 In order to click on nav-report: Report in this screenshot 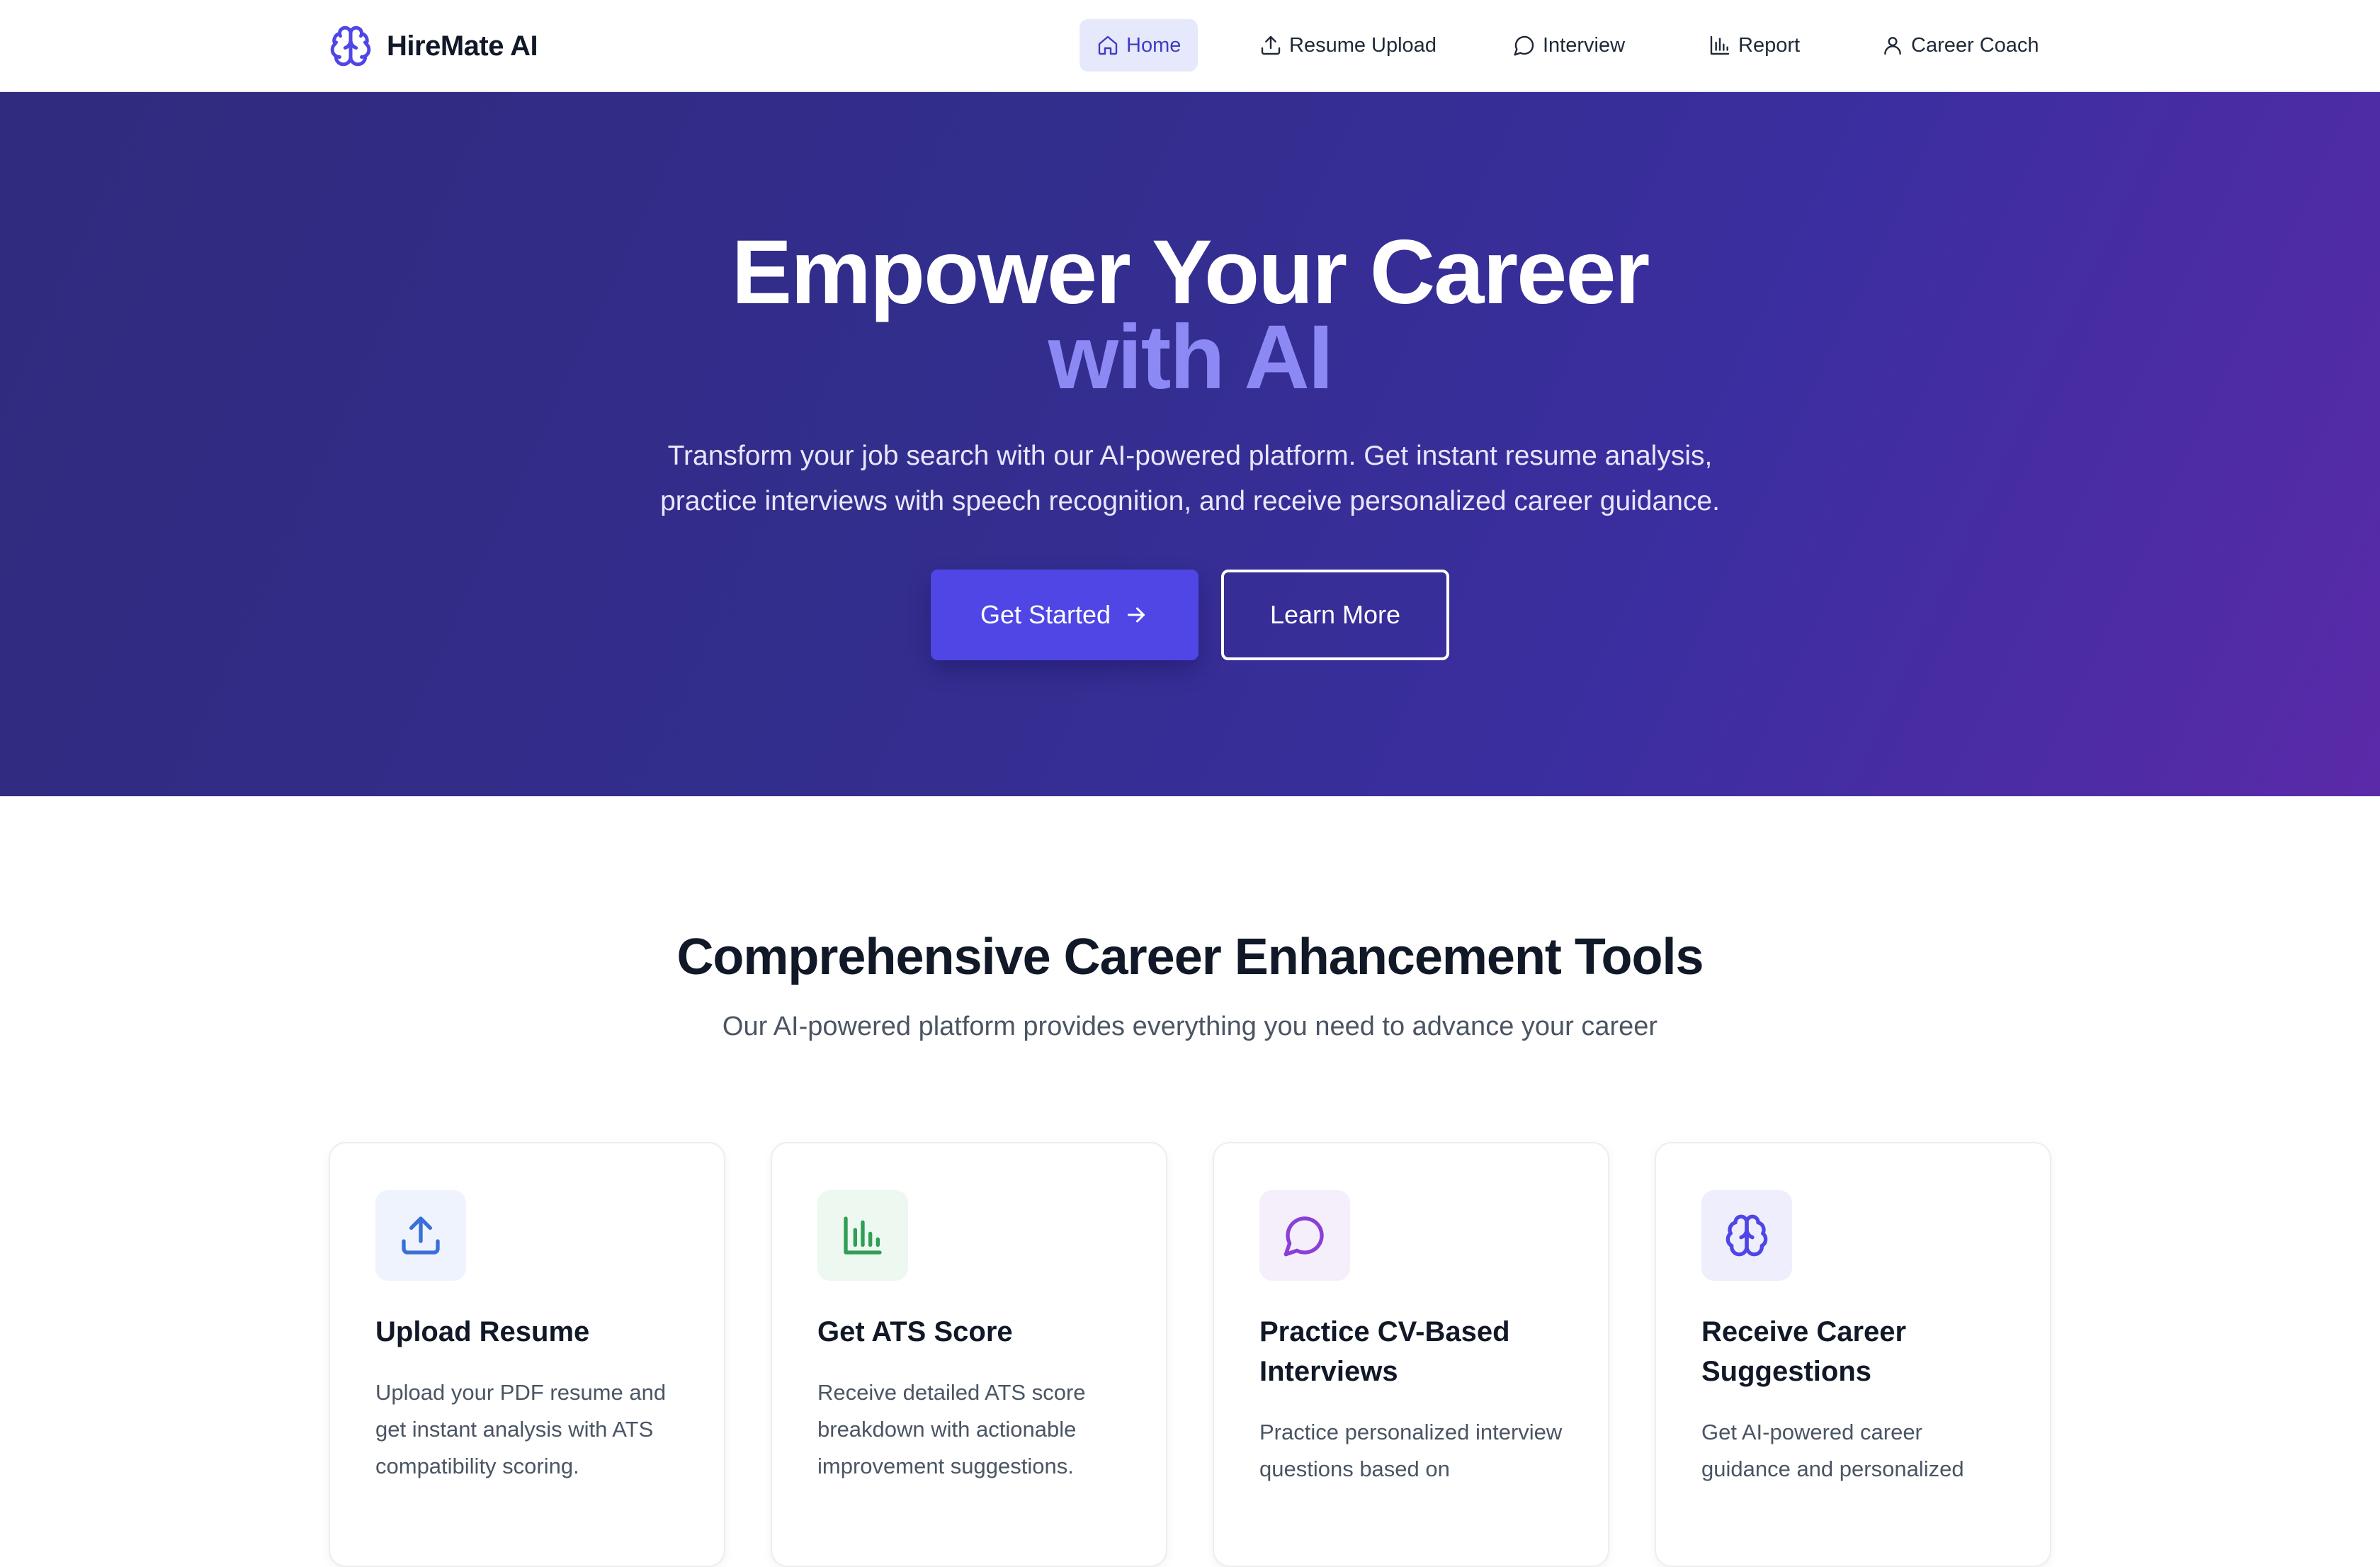, I will do `click(1755, 45)`.